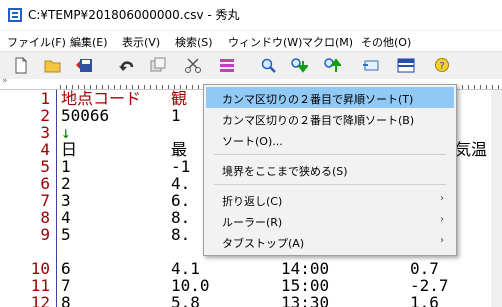  What do you see at coordinates (285, 171) in the screenshot?
I see `menu-item-label: 境界をここまで狭める(S)` at bounding box center [285, 171].